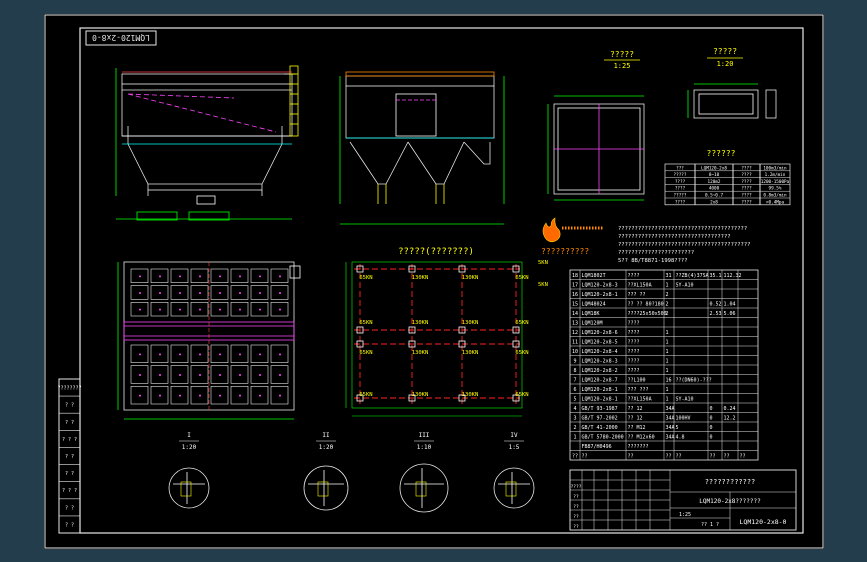 This screenshot has width=867, height=562. Describe the element at coordinates (592, 323) in the screenshot. I see `bom-cell: LQM120M` at that location.